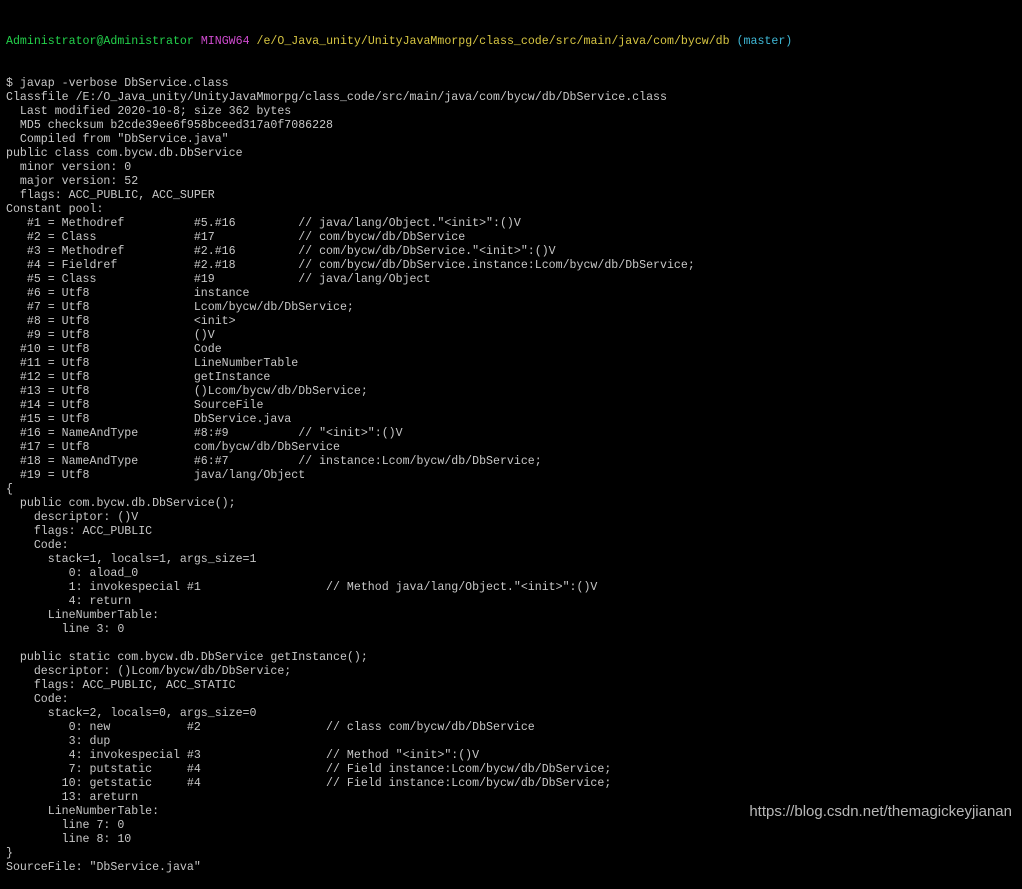 The image size is (1022, 889). I want to click on output-line: 3: dup, so click(58, 741).